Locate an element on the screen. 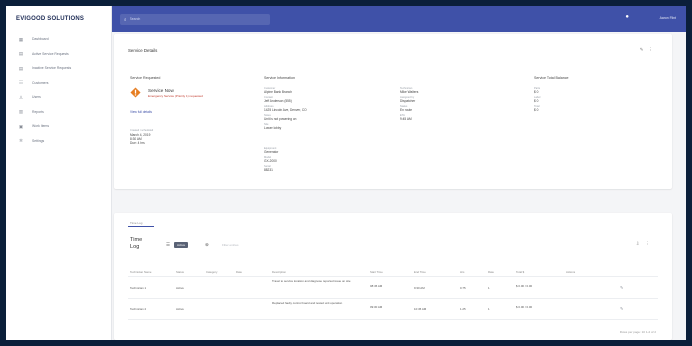 The width and height of the screenshot is (692, 346). field-value: Generator is located at coordinates (271, 152).